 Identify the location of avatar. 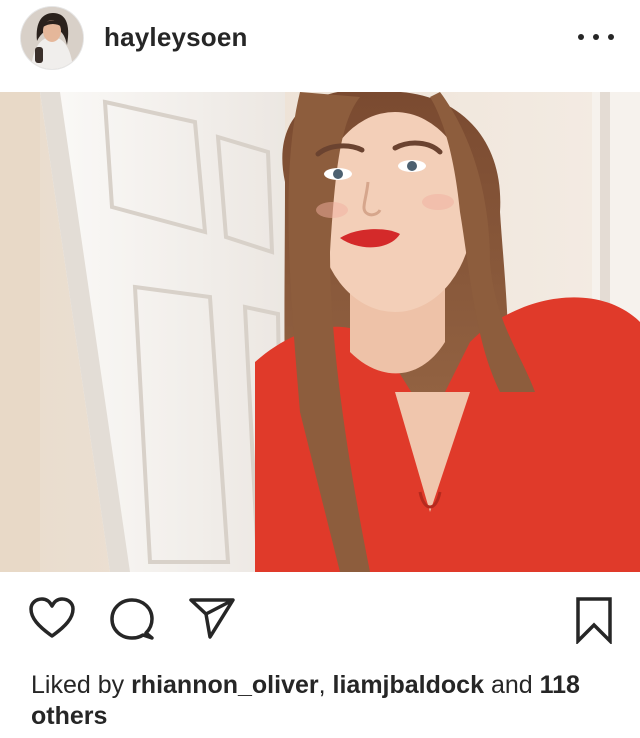
(52, 38).